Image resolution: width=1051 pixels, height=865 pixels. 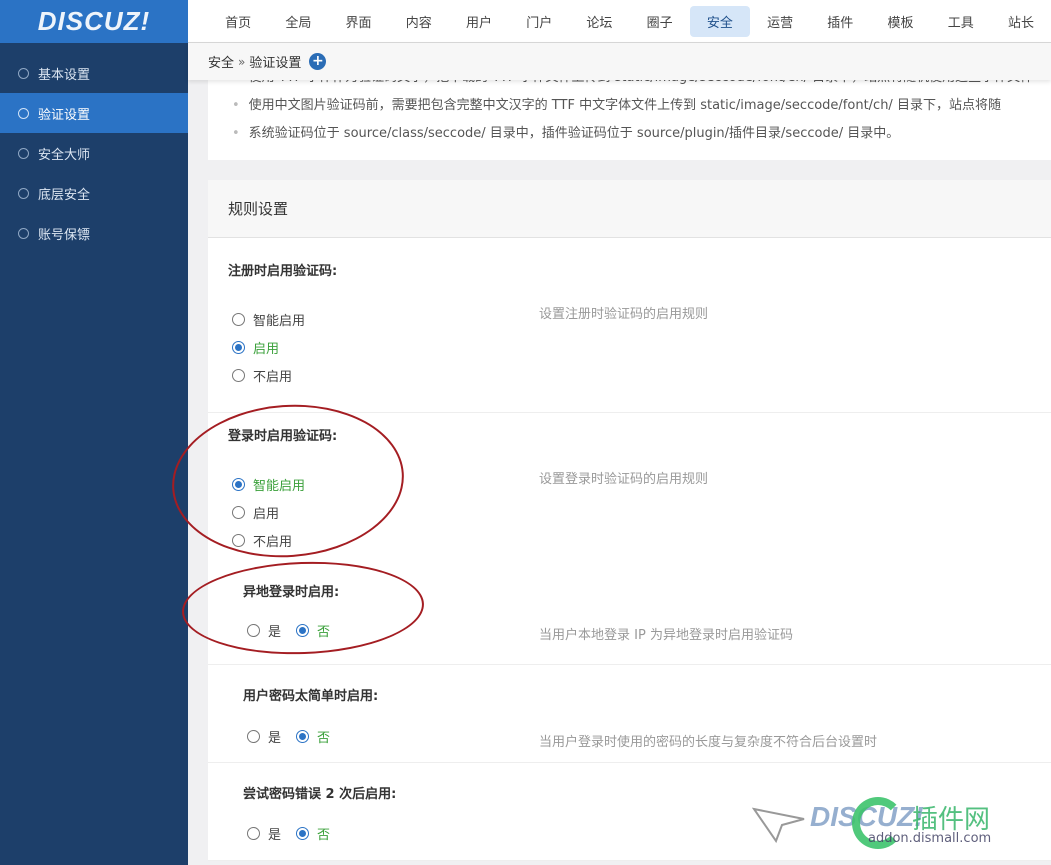 I want to click on setting-description: 设置注册时验证码的启用规则, so click(x=624, y=314).